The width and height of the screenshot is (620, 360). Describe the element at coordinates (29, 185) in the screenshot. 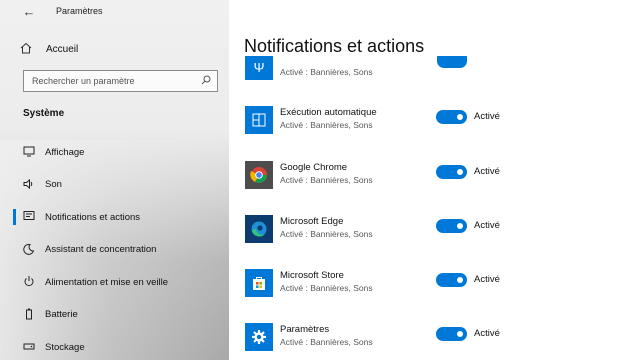

I see `speaker-icon` at that location.